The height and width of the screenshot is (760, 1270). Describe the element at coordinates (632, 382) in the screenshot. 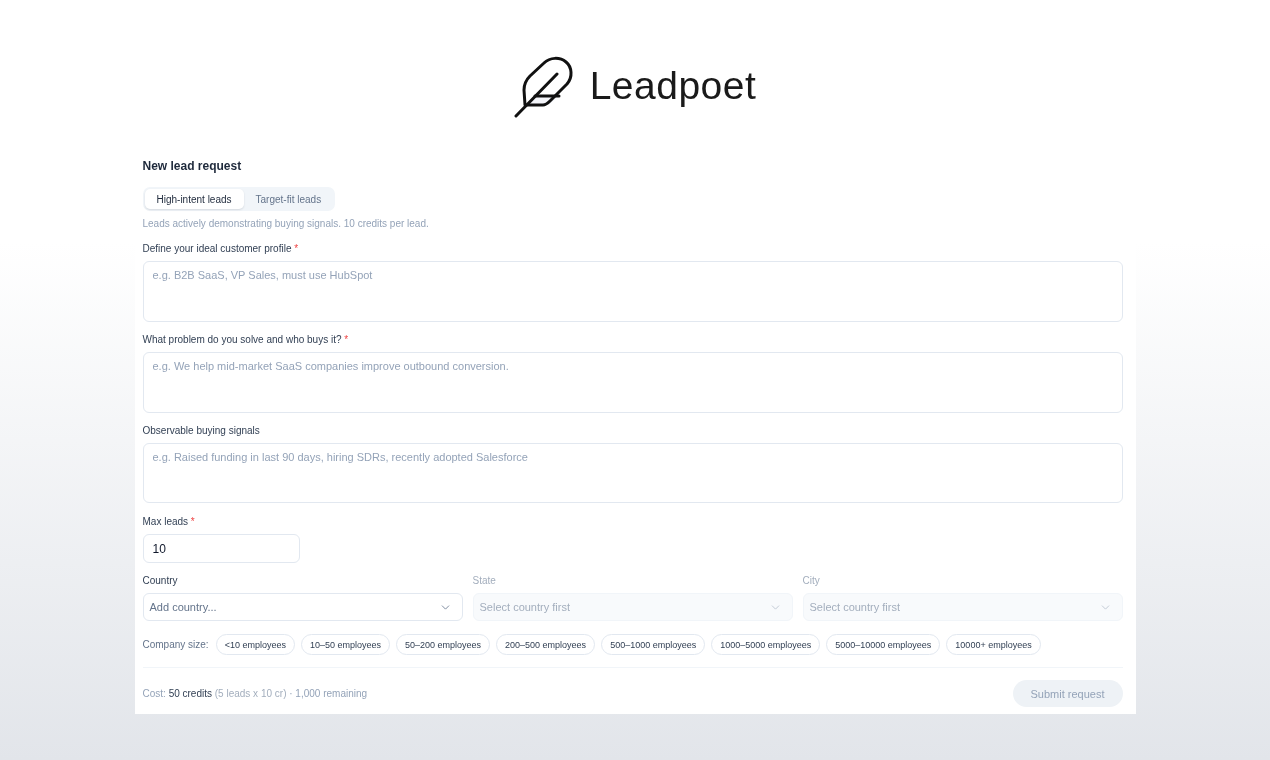

I see `text-area-field: e.g. We help mid-market SaaS companies improve outbound conversion.` at that location.